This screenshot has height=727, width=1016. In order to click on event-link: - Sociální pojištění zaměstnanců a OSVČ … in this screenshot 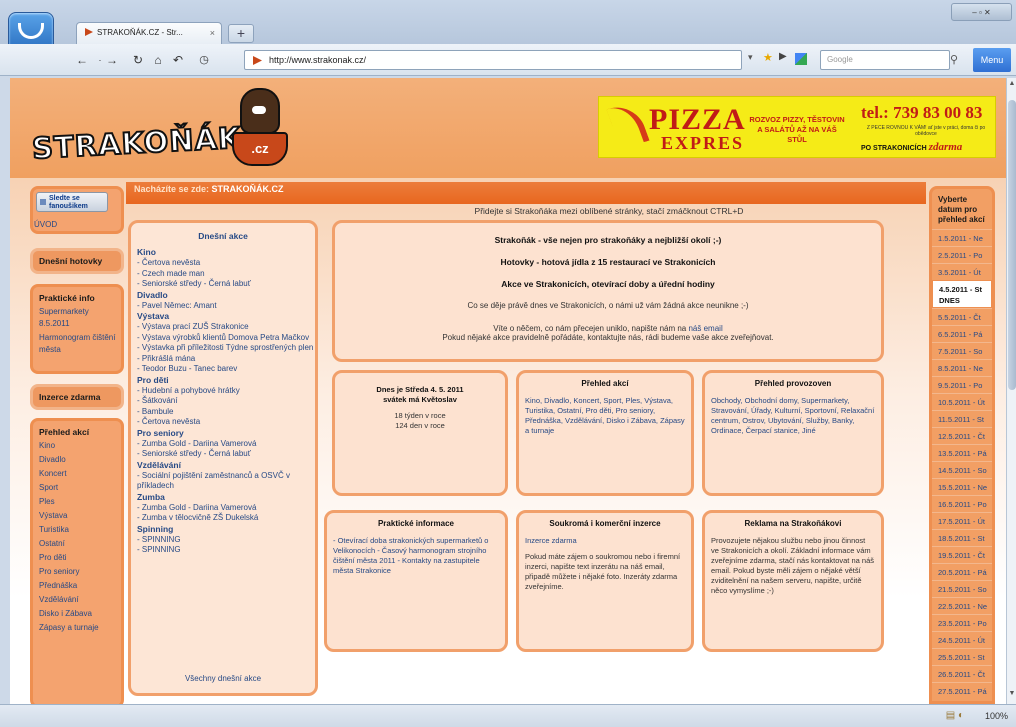, I will do `click(223, 481)`.